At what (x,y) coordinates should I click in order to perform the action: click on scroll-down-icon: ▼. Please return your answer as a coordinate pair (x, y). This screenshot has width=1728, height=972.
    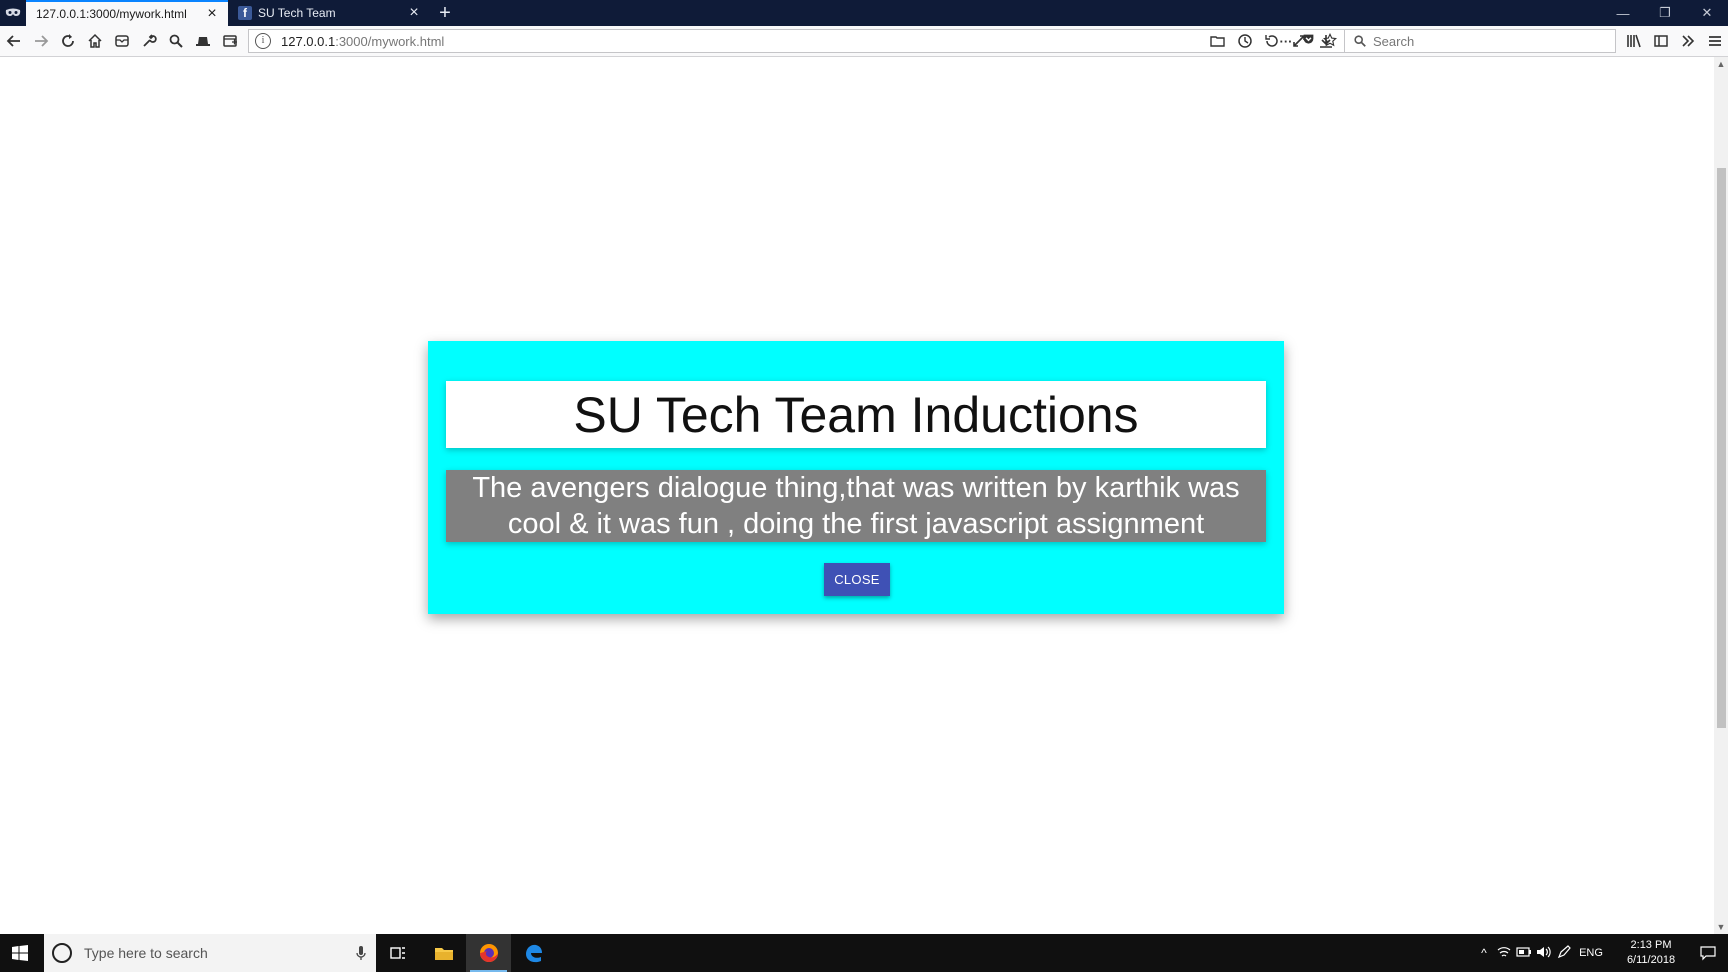
    Looking at the image, I should click on (1721, 927).